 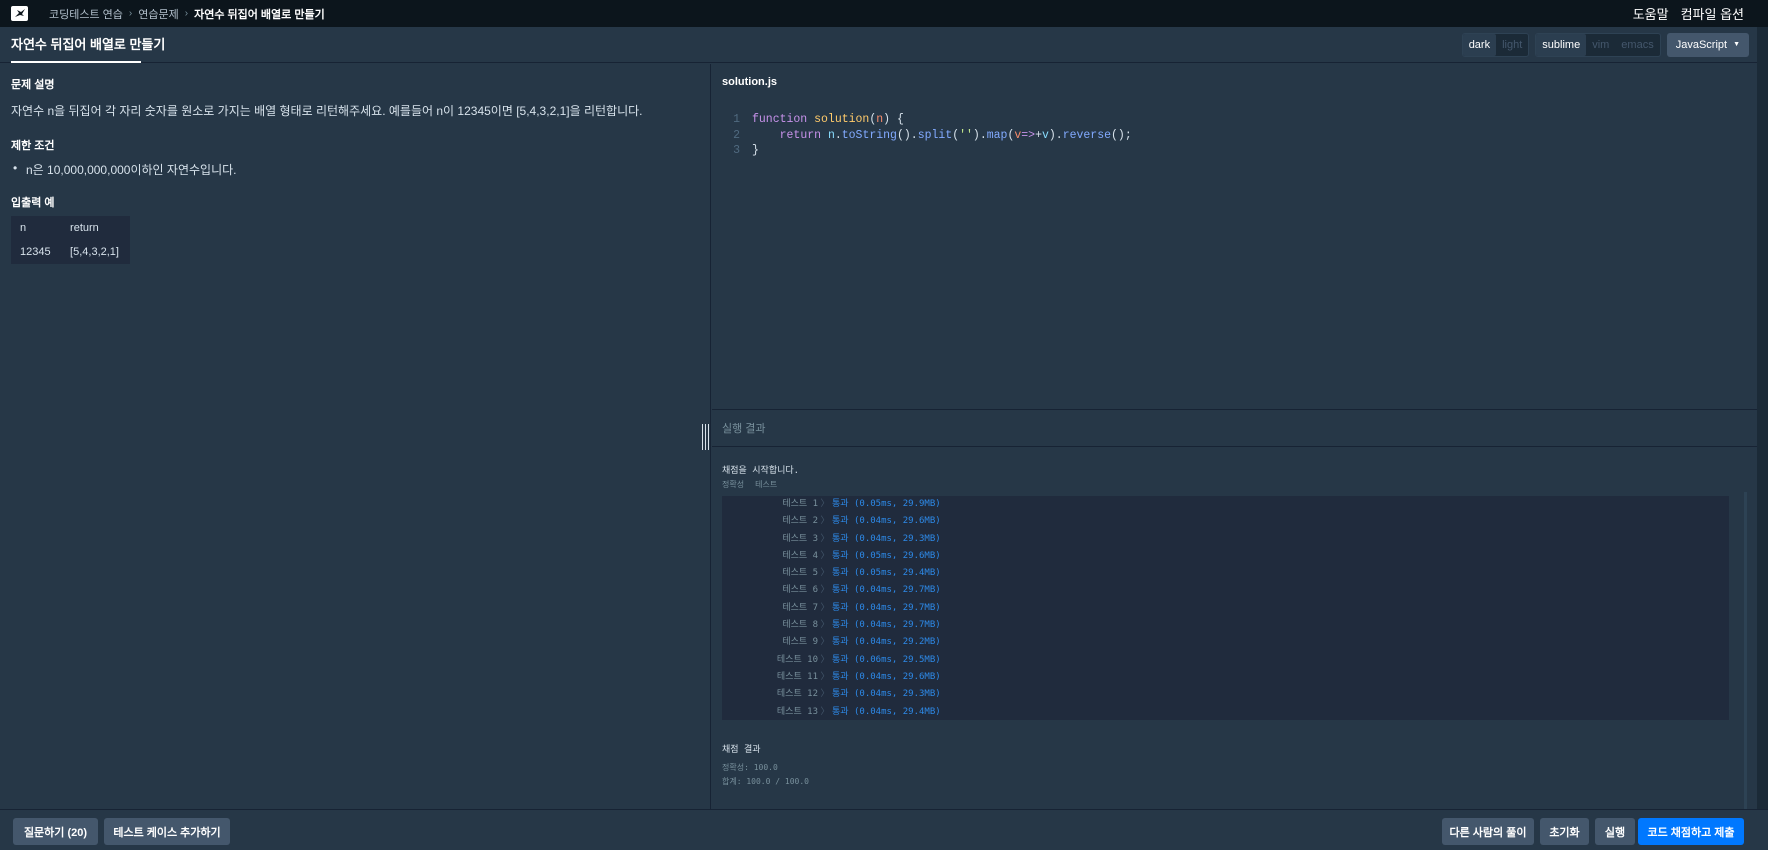 What do you see at coordinates (1225, 642) in the screenshot?
I see `list-item: 테스트 9 〉 통과 (0.04ms, 29.2MB)` at bounding box center [1225, 642].